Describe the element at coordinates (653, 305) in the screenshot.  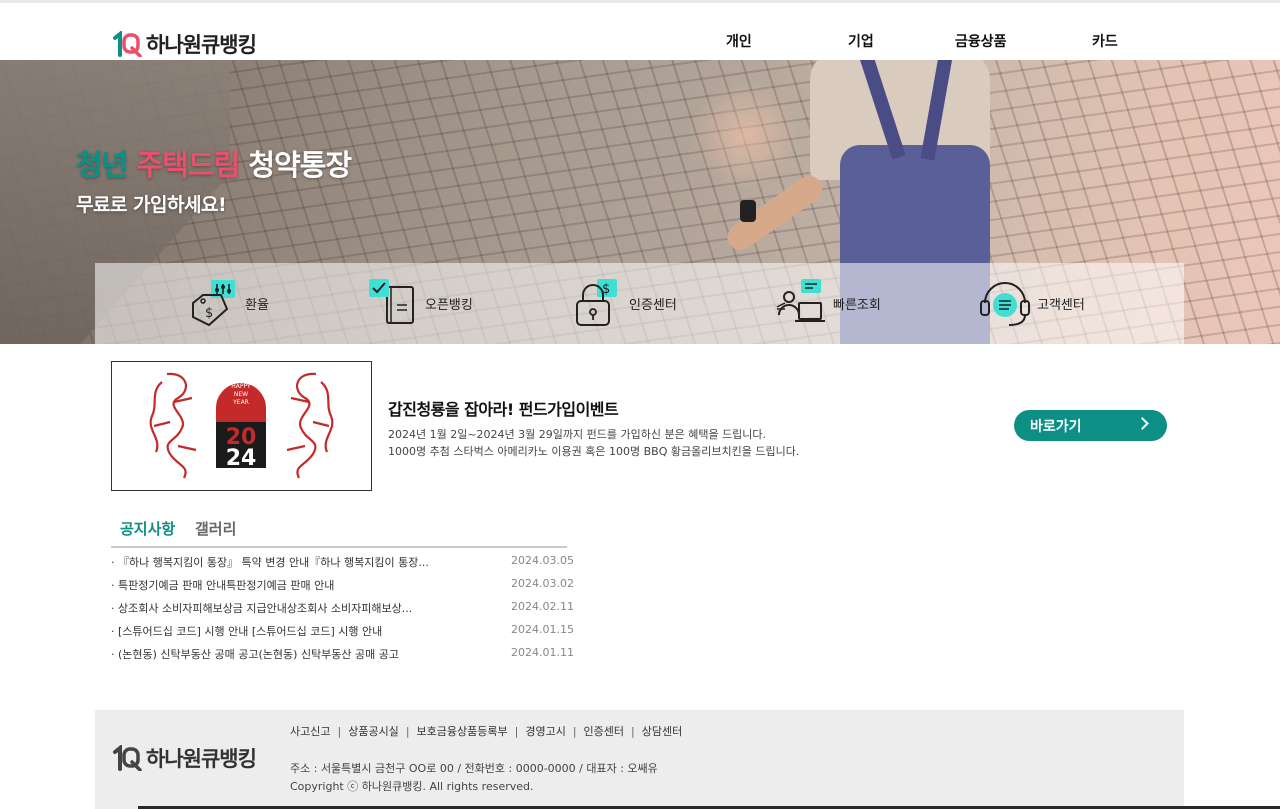
I see `quick-item-label: 인증센터` at that location.